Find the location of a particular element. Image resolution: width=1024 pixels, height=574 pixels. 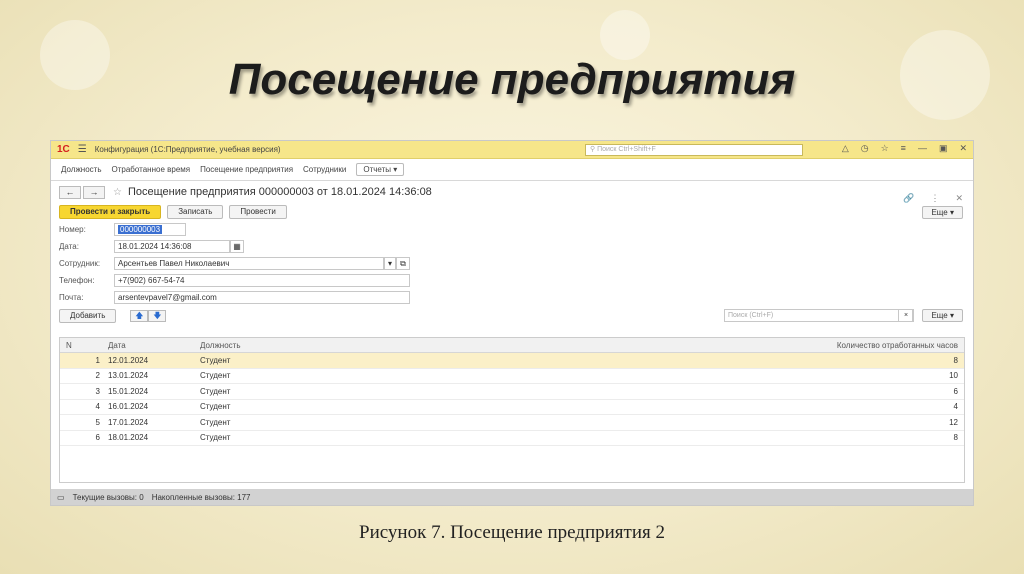

background-bokeh is located at coordinates (625, 35).